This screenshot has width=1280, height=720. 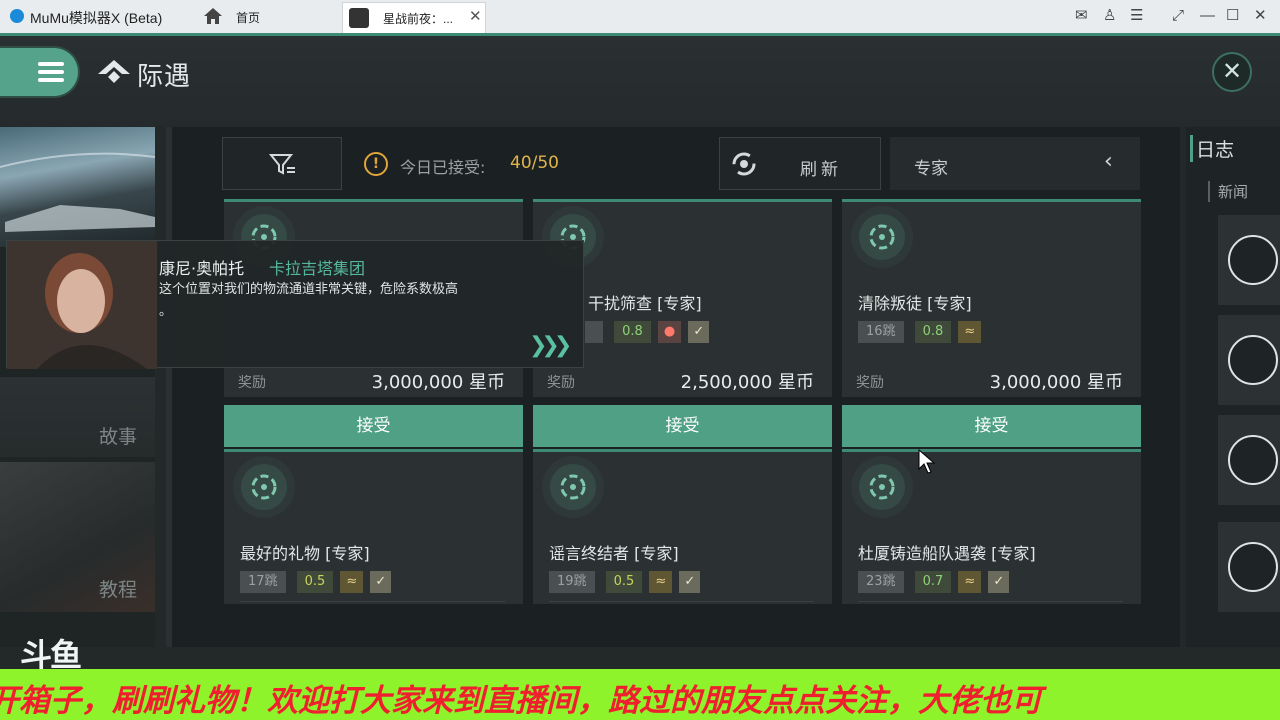 I want to click on warning-icon: !, so click(x=376, y=164).